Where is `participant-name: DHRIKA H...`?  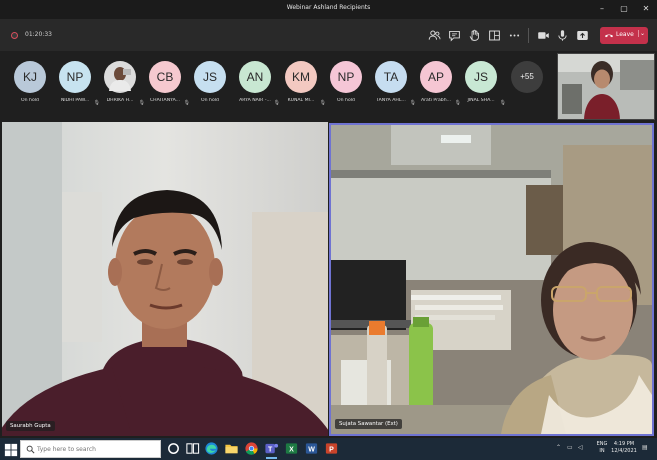
participant-name: DHRIKA H... is located at coordinates (120, 100).